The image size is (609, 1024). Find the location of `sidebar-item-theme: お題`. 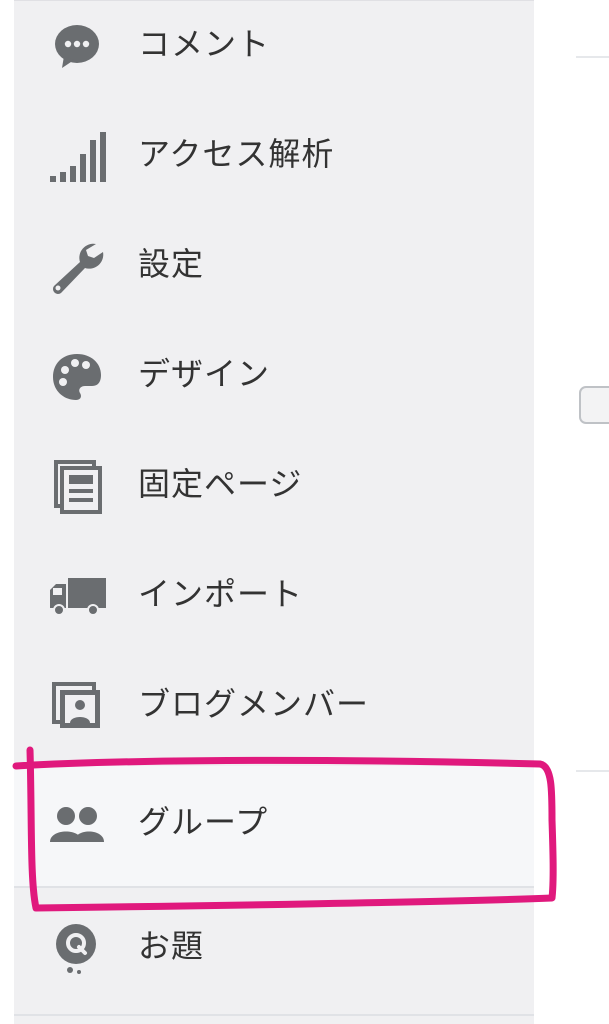

sidebar-item-theme: お題 is located at coordinates (274, 949).